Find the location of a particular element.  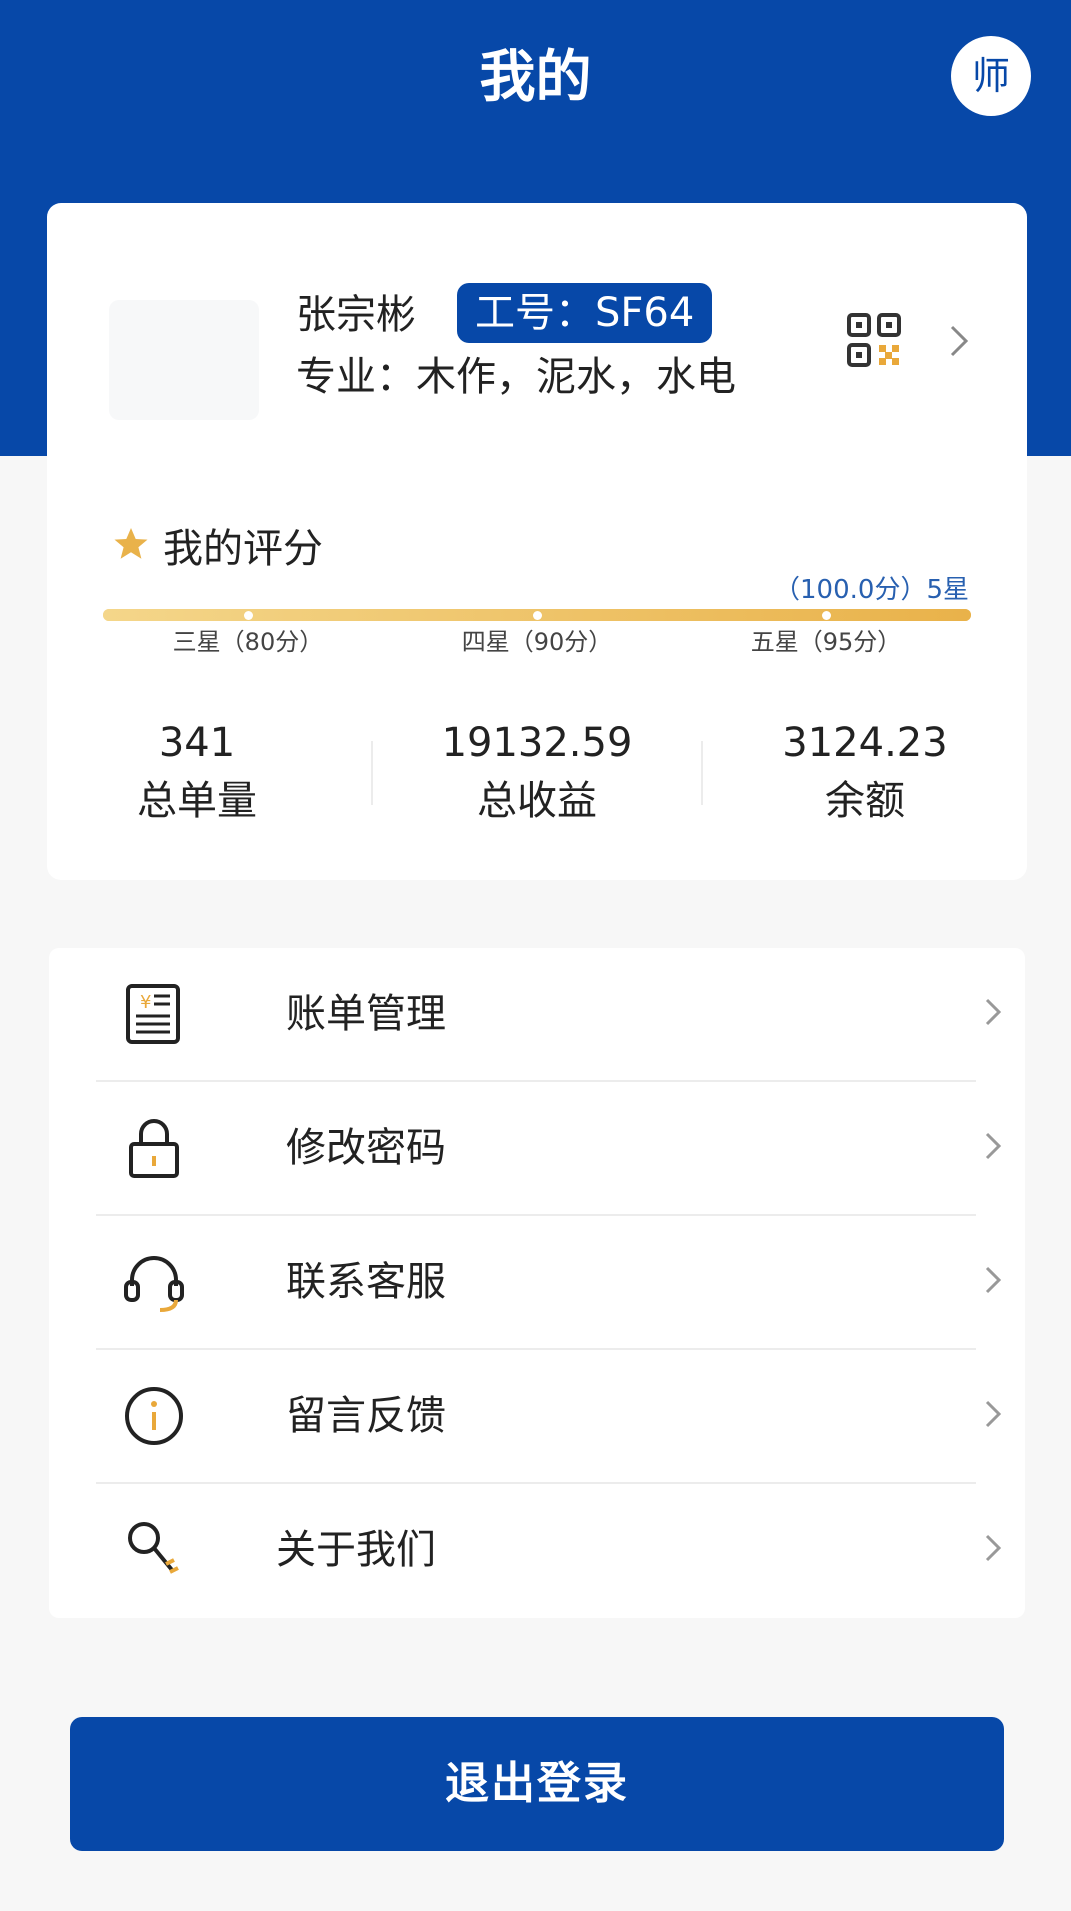

qr-code-icon is located at coordinates (875, 341).